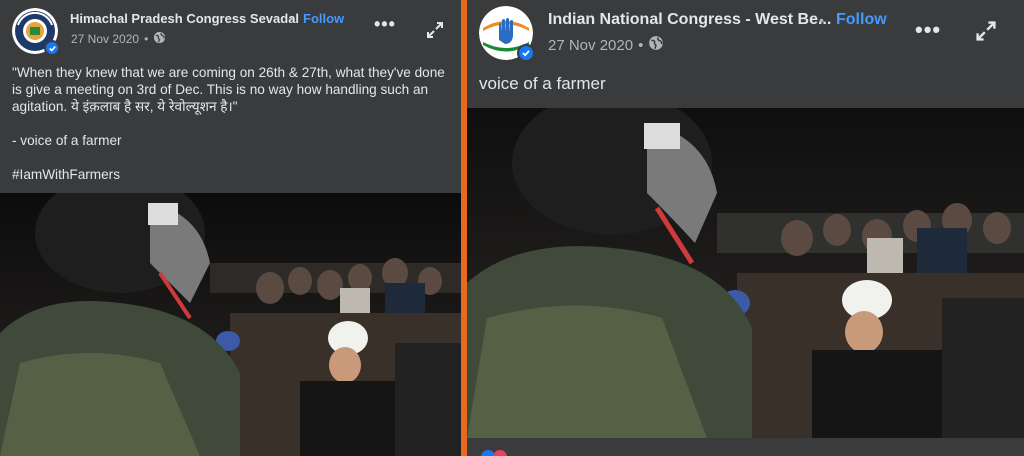  I want to click on post-hashtag: #IamWithFarmers, so click(232, 174).